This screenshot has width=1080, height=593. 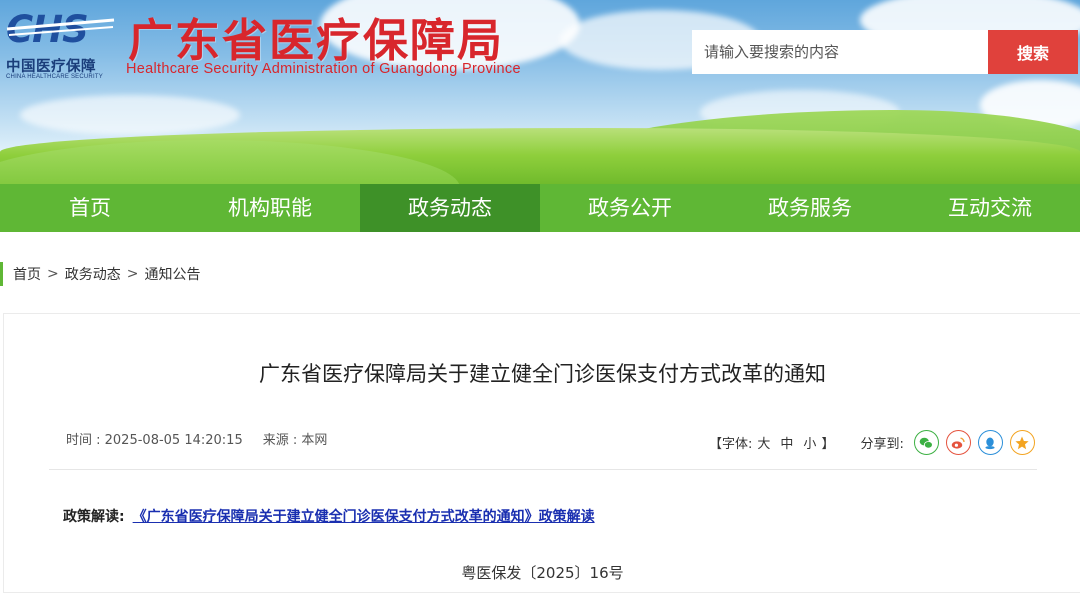 I want to click on font-size-bracket: 】, so click(x=828, y=444).